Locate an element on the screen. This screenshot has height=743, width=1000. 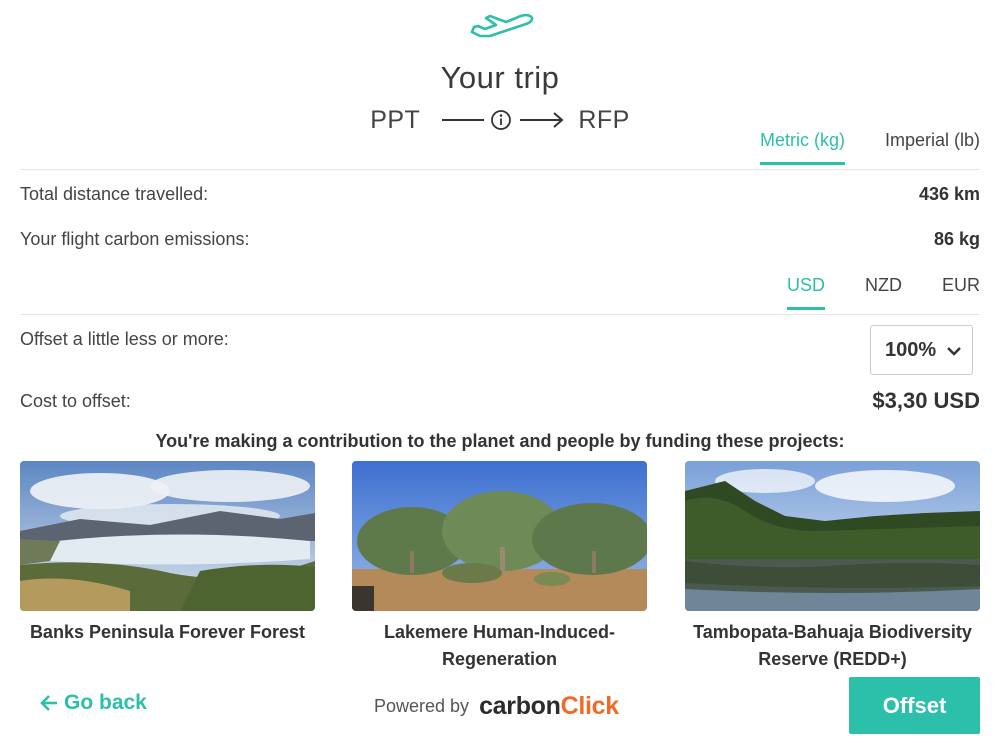
powered-by: Powered by carbon Click is located at coordinates (496, 706).